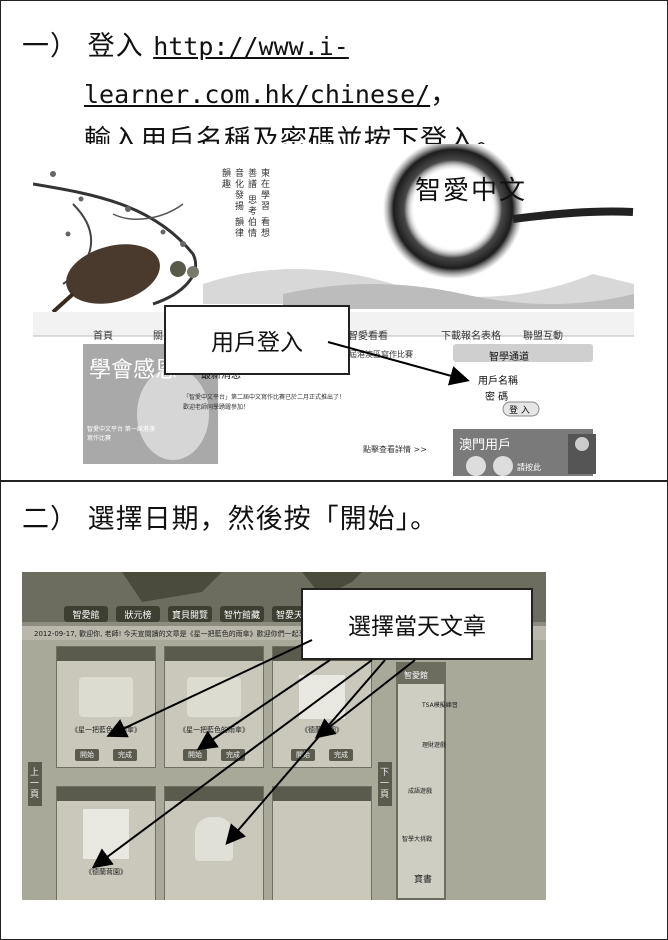  Describe the element at coordinates (86, 614) in the screenshot. I see `tab-0: 智愛館` at that location.